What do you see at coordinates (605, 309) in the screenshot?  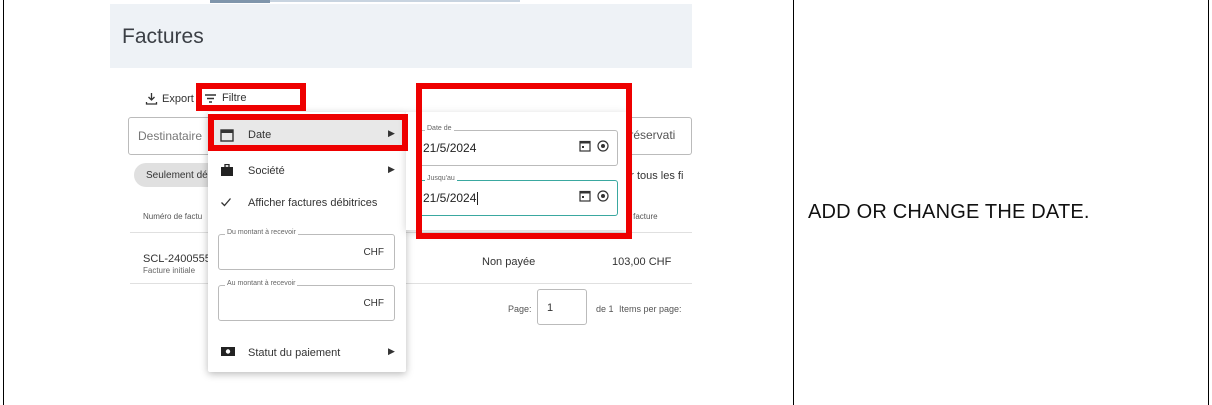 I see `pager-total: de 1` at bounding box center [605, 309].